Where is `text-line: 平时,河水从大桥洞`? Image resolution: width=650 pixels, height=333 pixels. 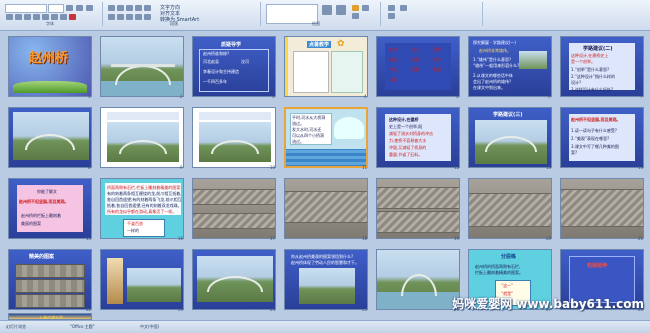 text-line: 平时,河水从大桥洞 is located at coordinates (309, 117).